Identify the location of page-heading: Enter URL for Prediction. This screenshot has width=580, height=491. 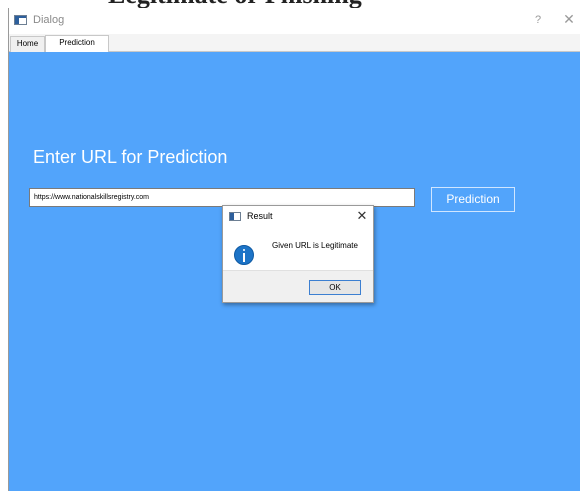
(130, 157).